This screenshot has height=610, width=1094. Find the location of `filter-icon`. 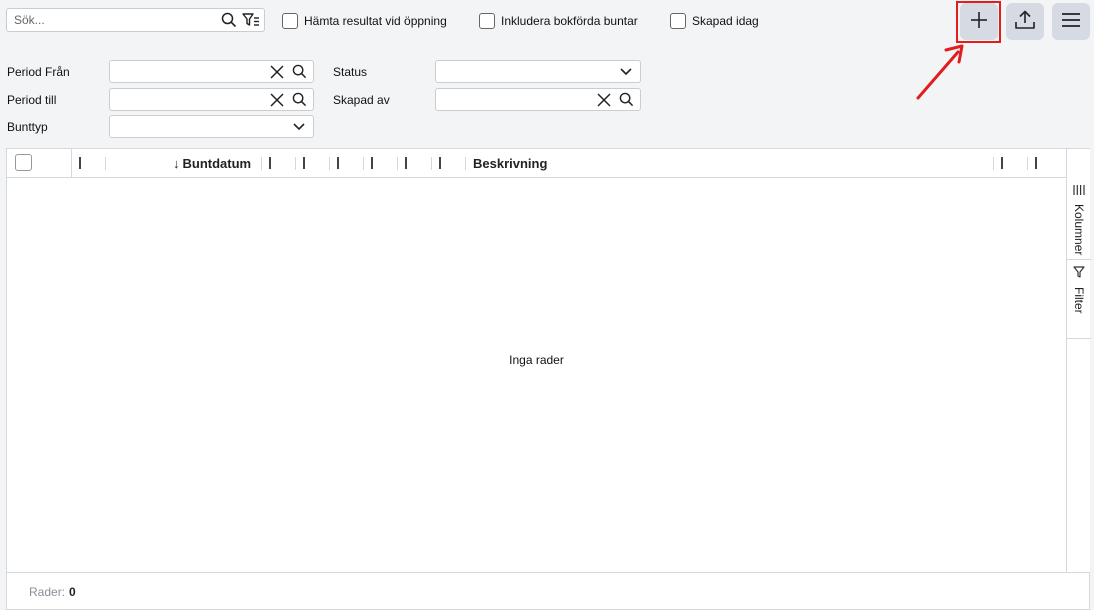

filter-icon is located at coordinates (1079, 273).